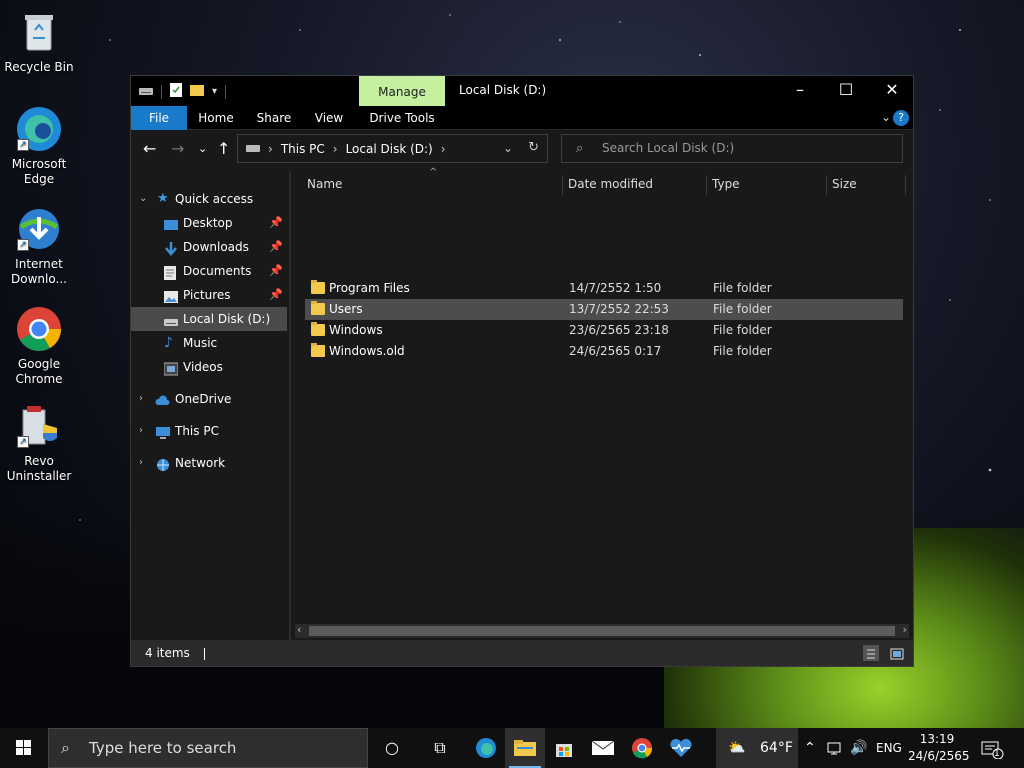 The width and height of the screenshot is (1024, 768). What do you see at coordinates (901, 118) in the screenshot?
I see `help-icon: ?` at bounding box center [901, 118].